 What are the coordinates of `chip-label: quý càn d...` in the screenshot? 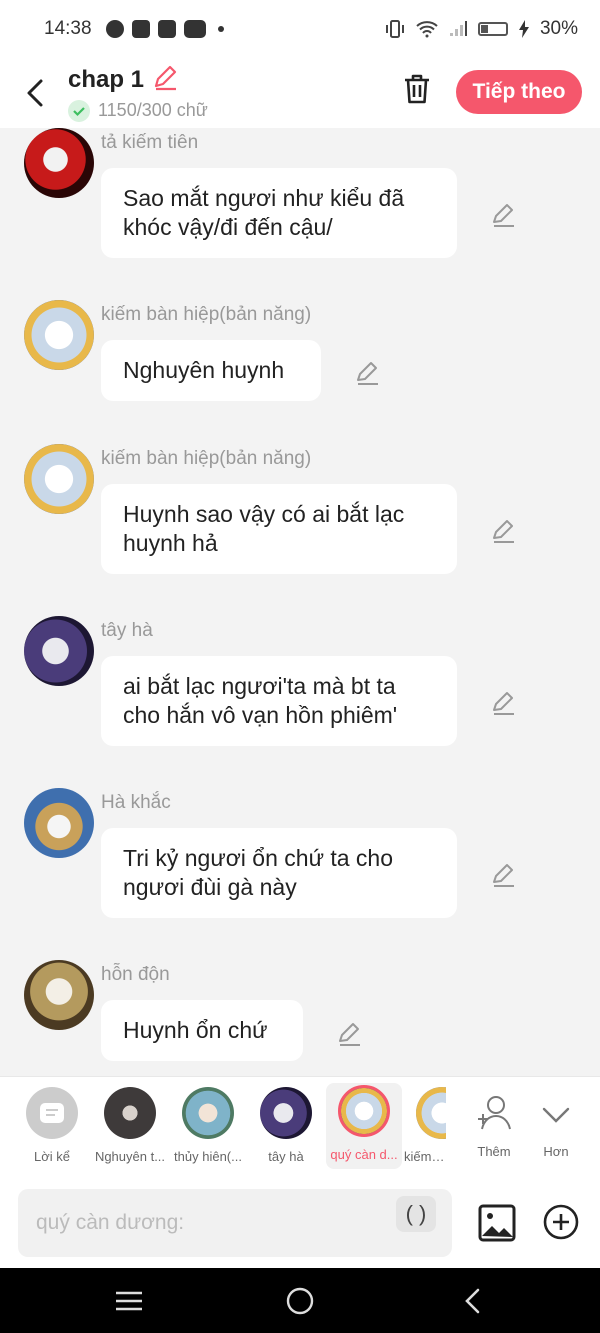 It's located at (364, 1154).